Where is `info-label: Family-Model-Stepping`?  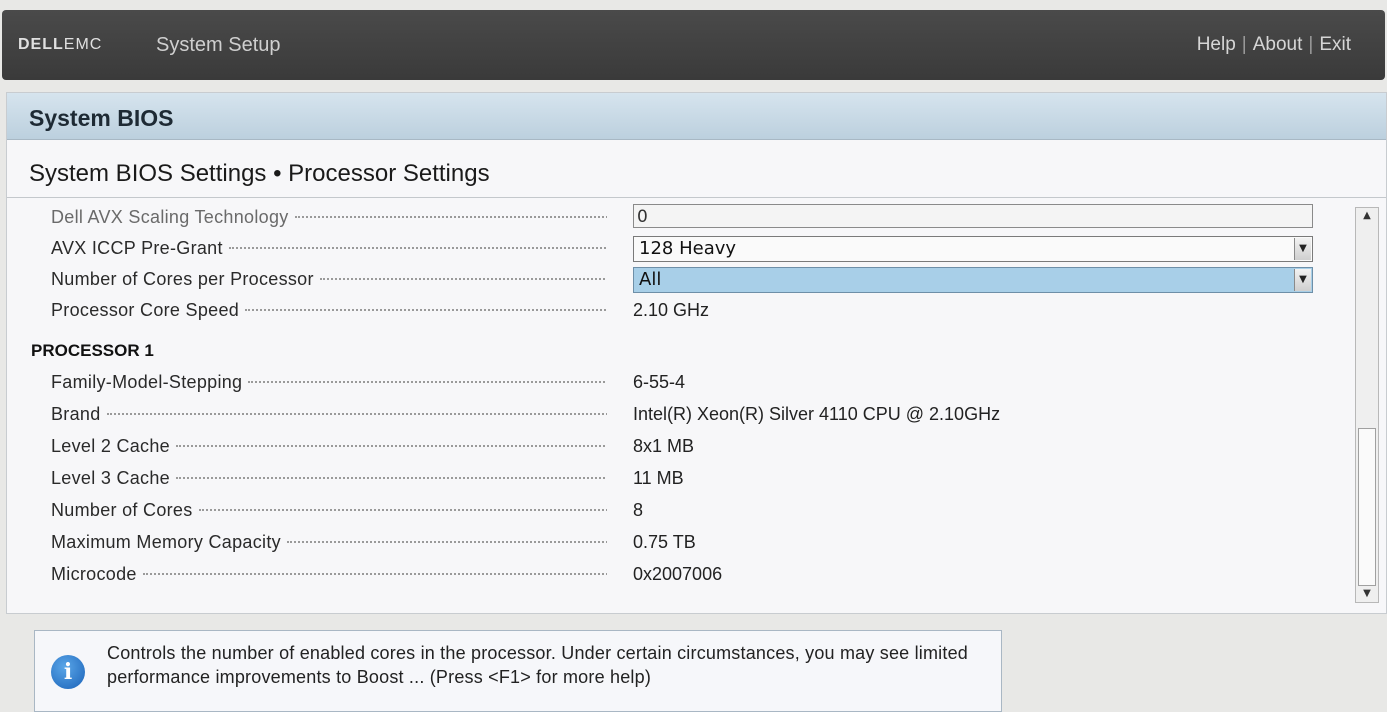 info-label: Family-Model-Stepping is located at coordinates (147, 382).